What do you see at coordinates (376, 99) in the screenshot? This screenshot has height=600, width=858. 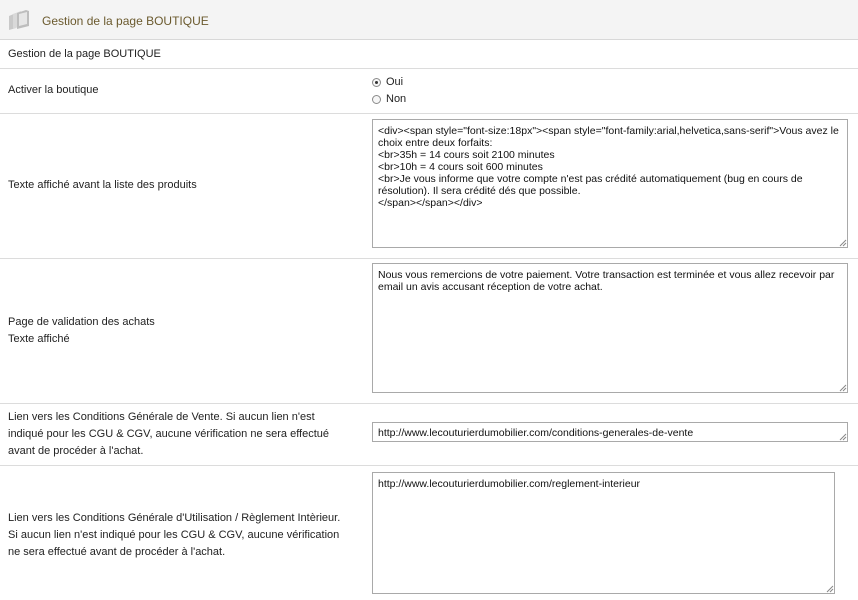 I see `radio-non-indicator` at bounding box center [376, 99].